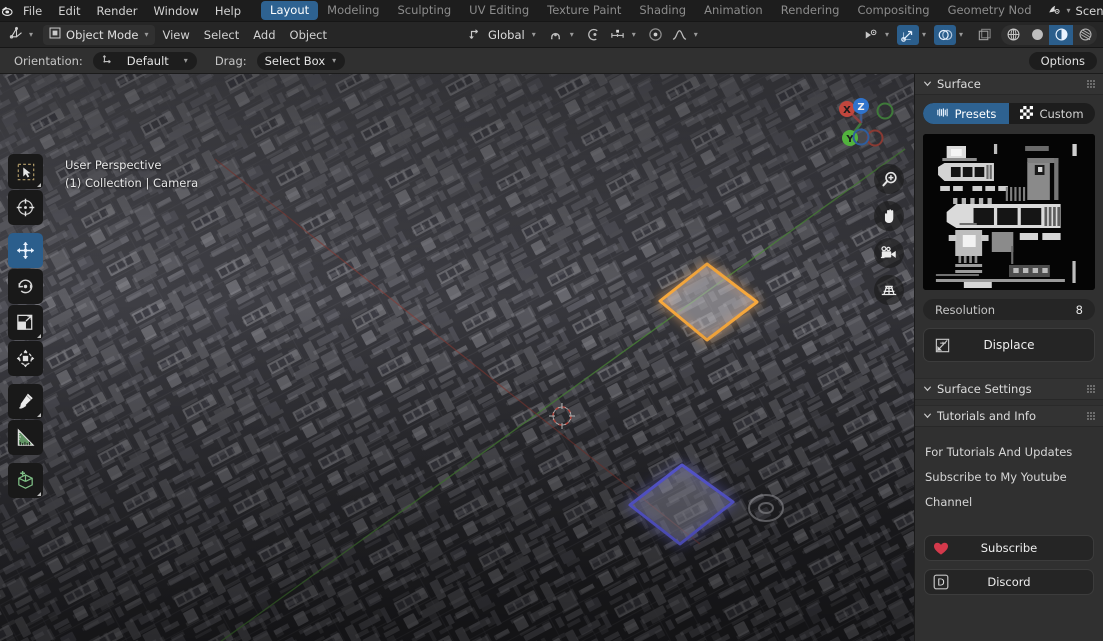  What do you see at coordinates (889, 253) in the screenshot?
I see `camera-view-button` at bounding box center [889, 253].